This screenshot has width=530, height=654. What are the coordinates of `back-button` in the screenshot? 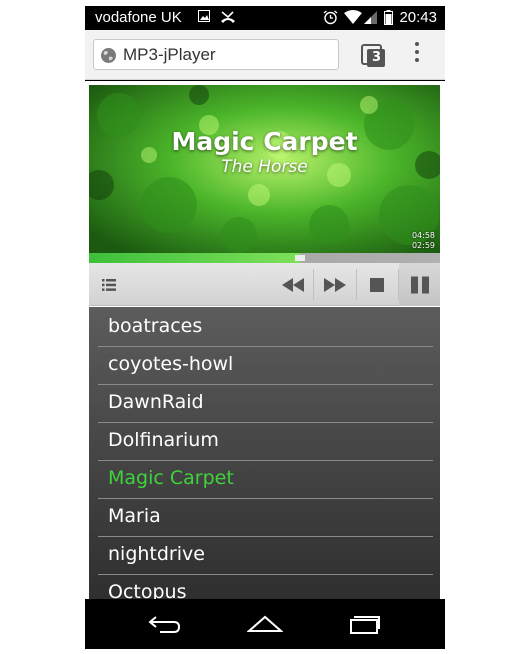 It's located at (165, 624).